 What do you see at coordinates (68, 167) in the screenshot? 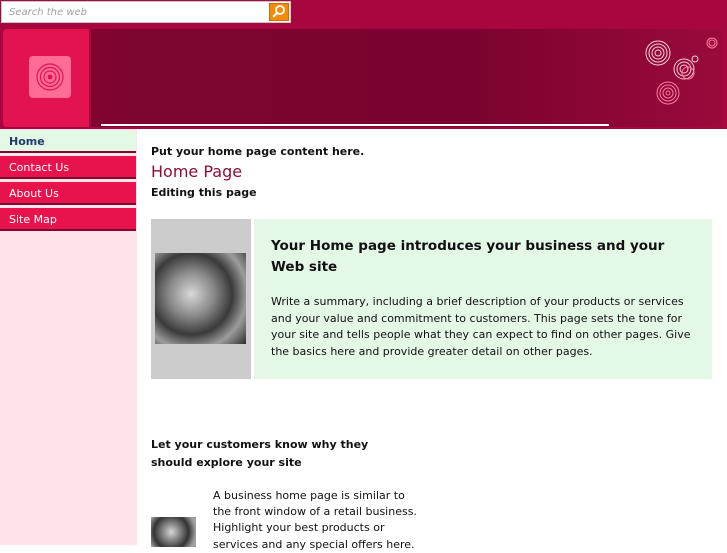
I see `nav-item-contact-us: Contact Us` at bounding box center [68, 167].